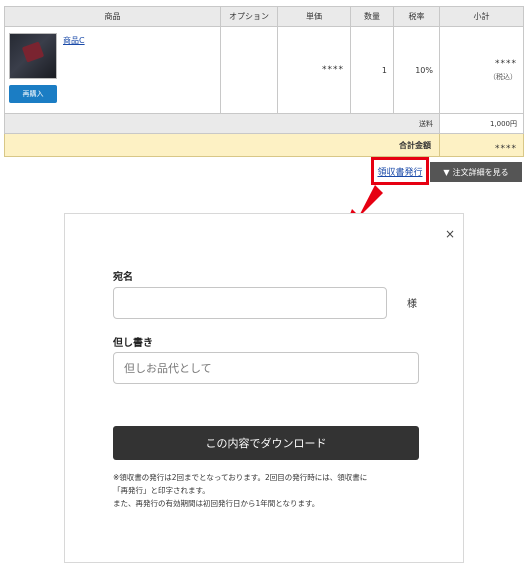 This screenshot has height=569, width=527. Describe the element at coordinates (250, 303) in the screenshot. I see `name-input` at that location.